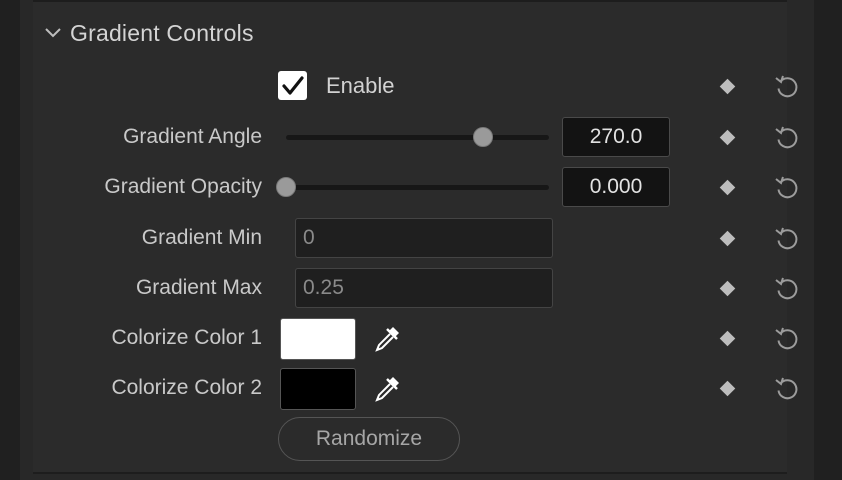  I want to click on enable-checkbox, so click(292, 85).